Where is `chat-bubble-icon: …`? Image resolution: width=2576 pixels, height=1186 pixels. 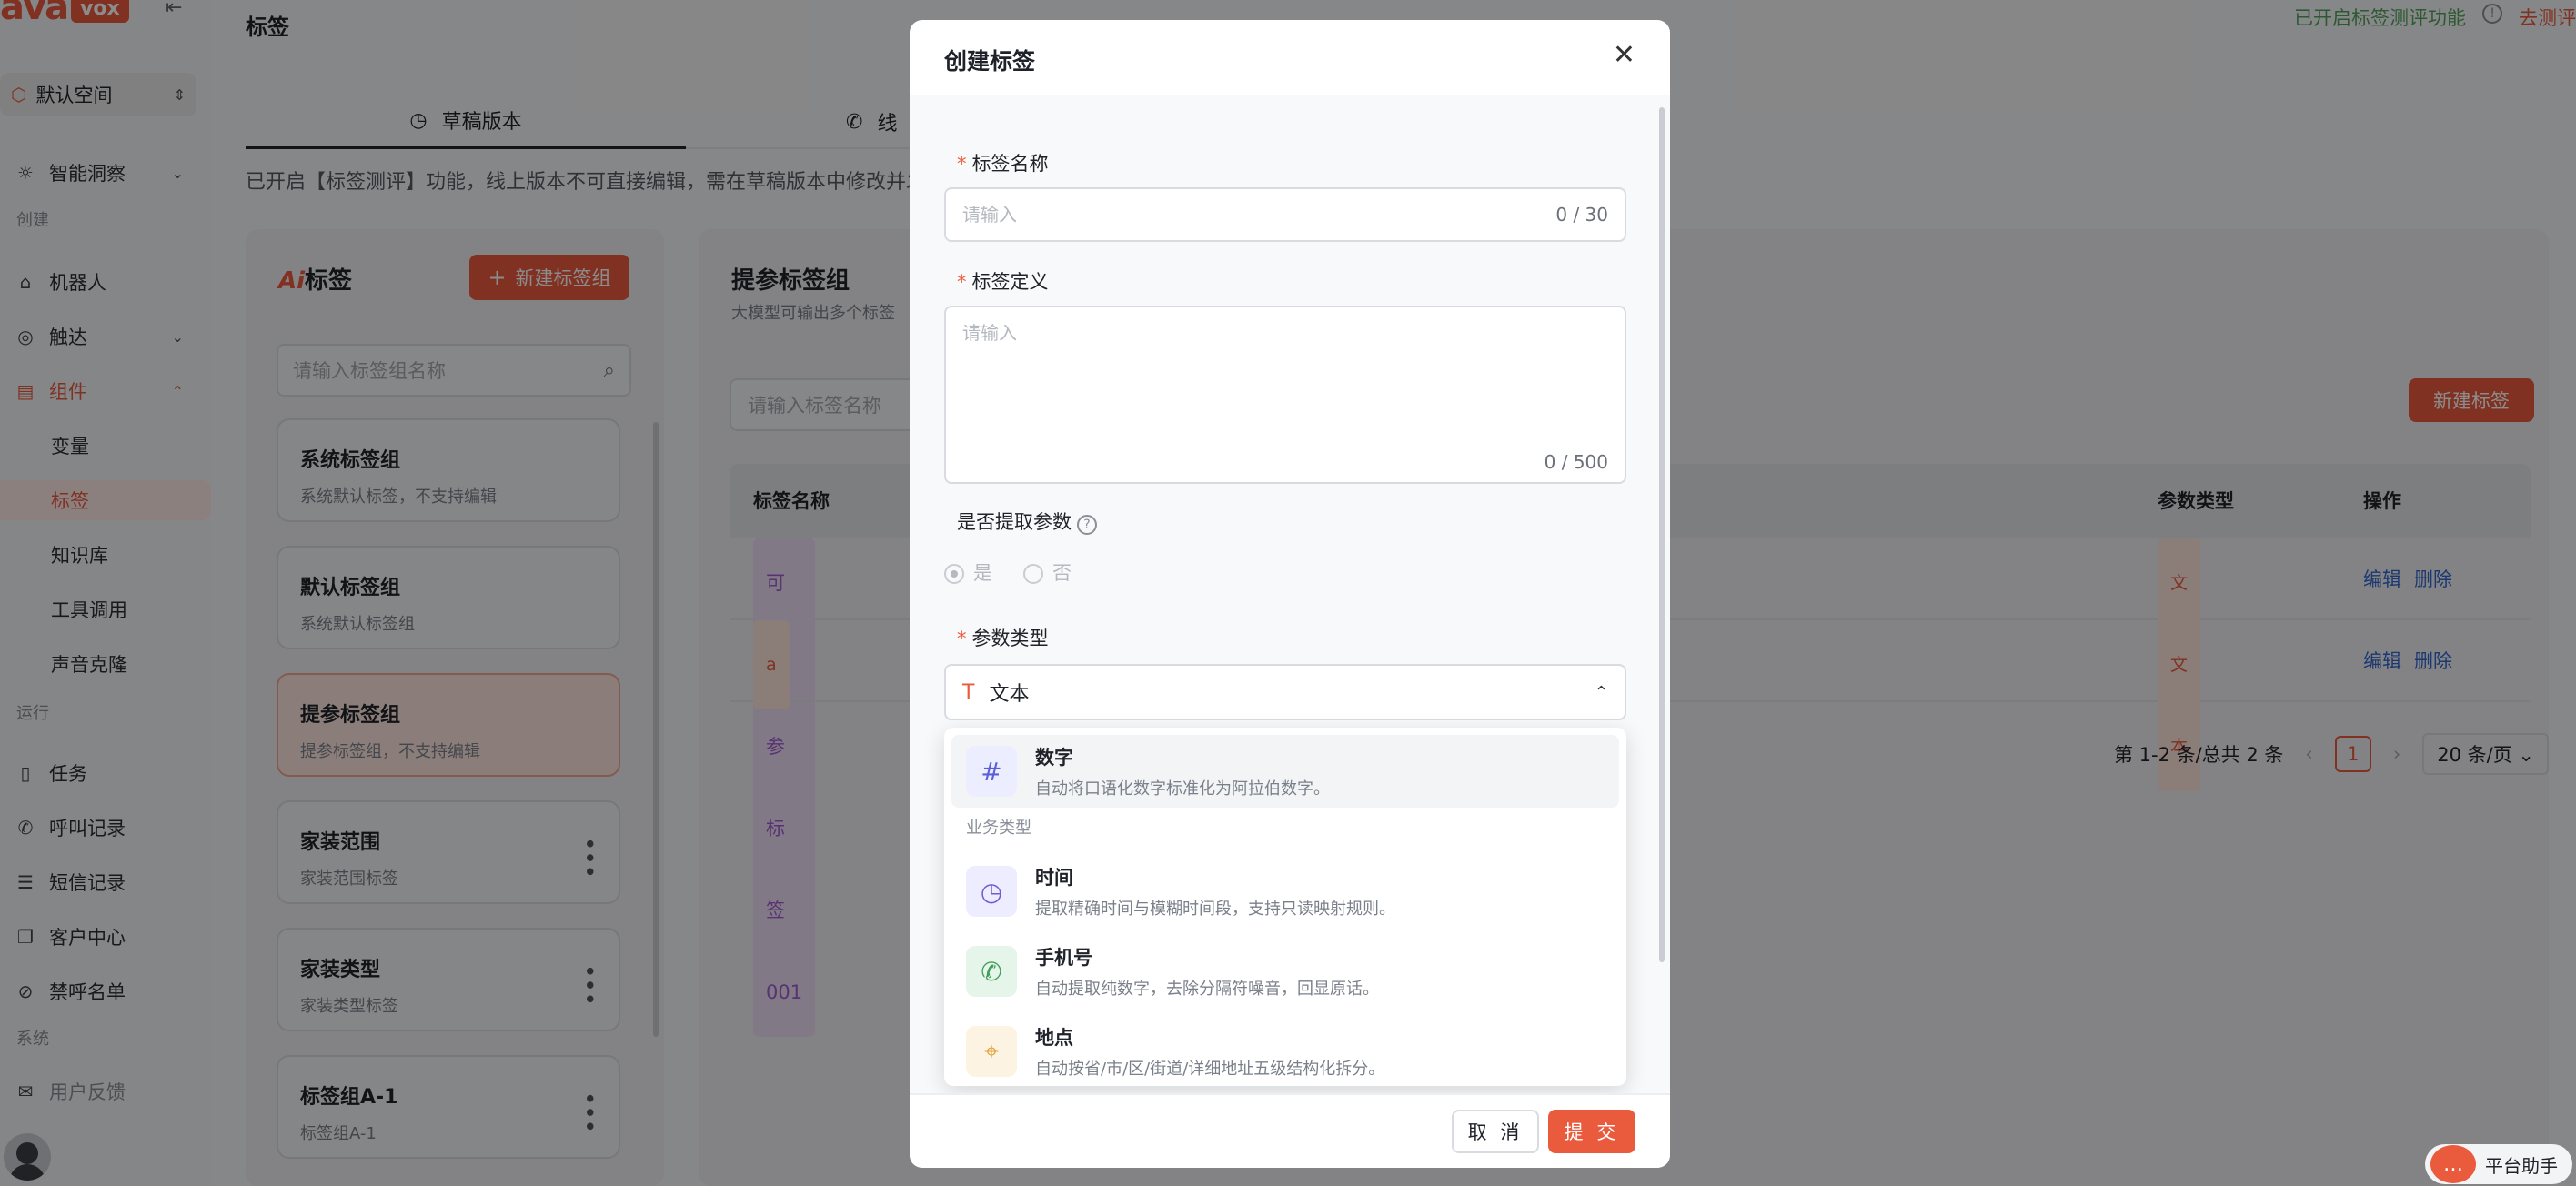
chat-bubble-icon: … is located at coordinates (2453, 1164).